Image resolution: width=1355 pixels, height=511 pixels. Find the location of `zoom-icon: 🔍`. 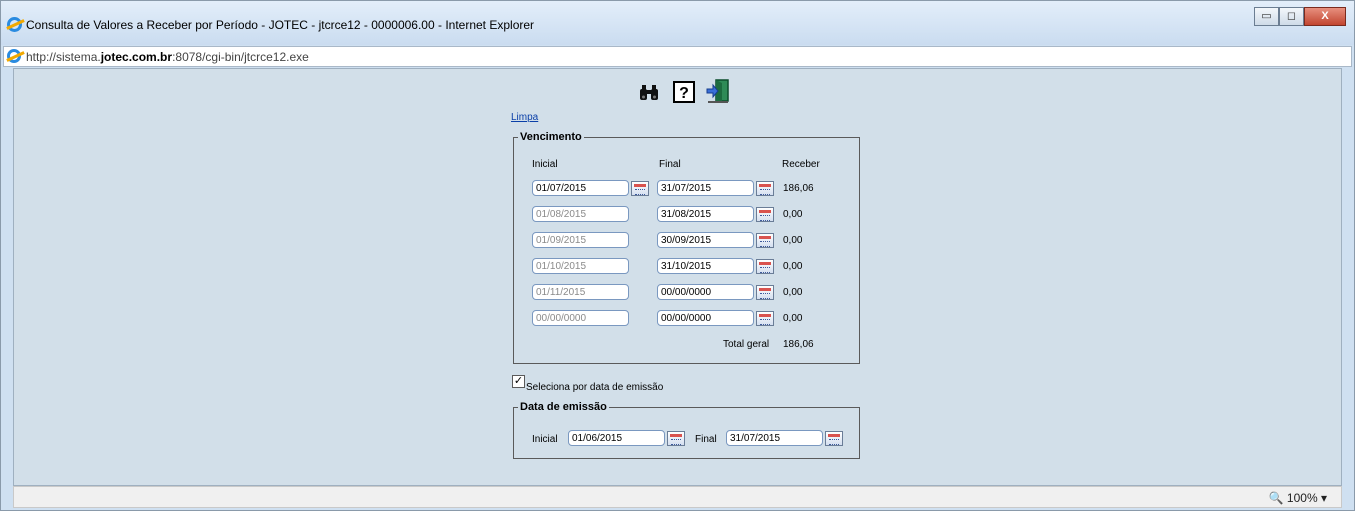

zoom-icon: 🔍 is located at coordinates (1276, 498).